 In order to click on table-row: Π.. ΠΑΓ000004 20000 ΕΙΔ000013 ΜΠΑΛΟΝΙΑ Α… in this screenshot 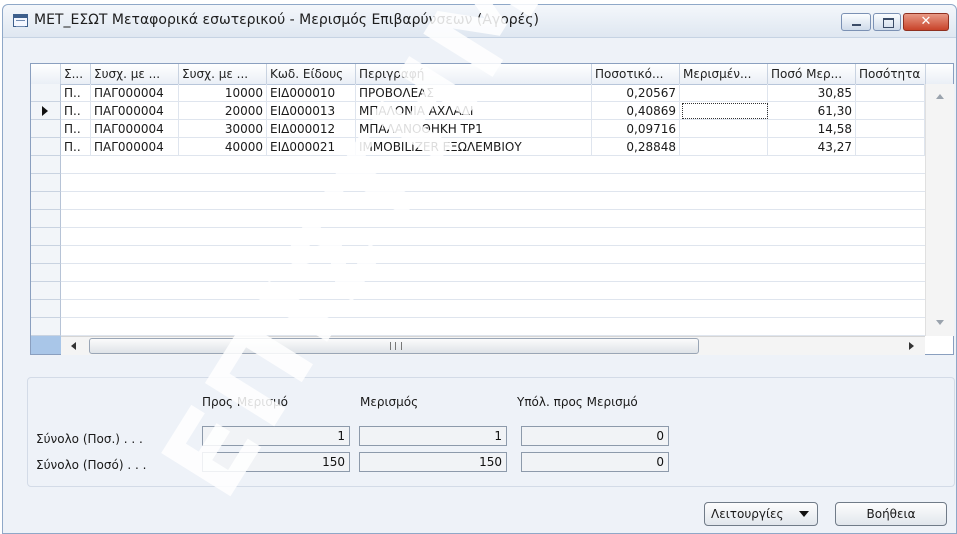, I will do `click(493, 111)`.